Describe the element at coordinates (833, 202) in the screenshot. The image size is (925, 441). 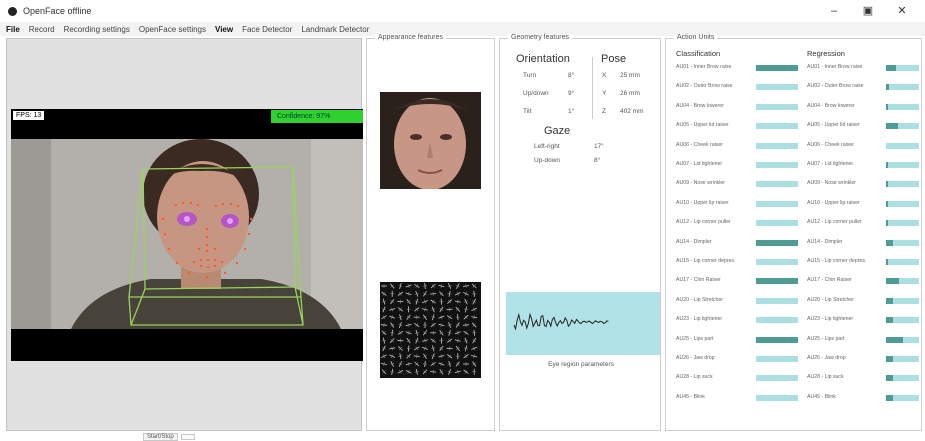
I see `au-label: AU10 - Upper lip raiser` at that location.